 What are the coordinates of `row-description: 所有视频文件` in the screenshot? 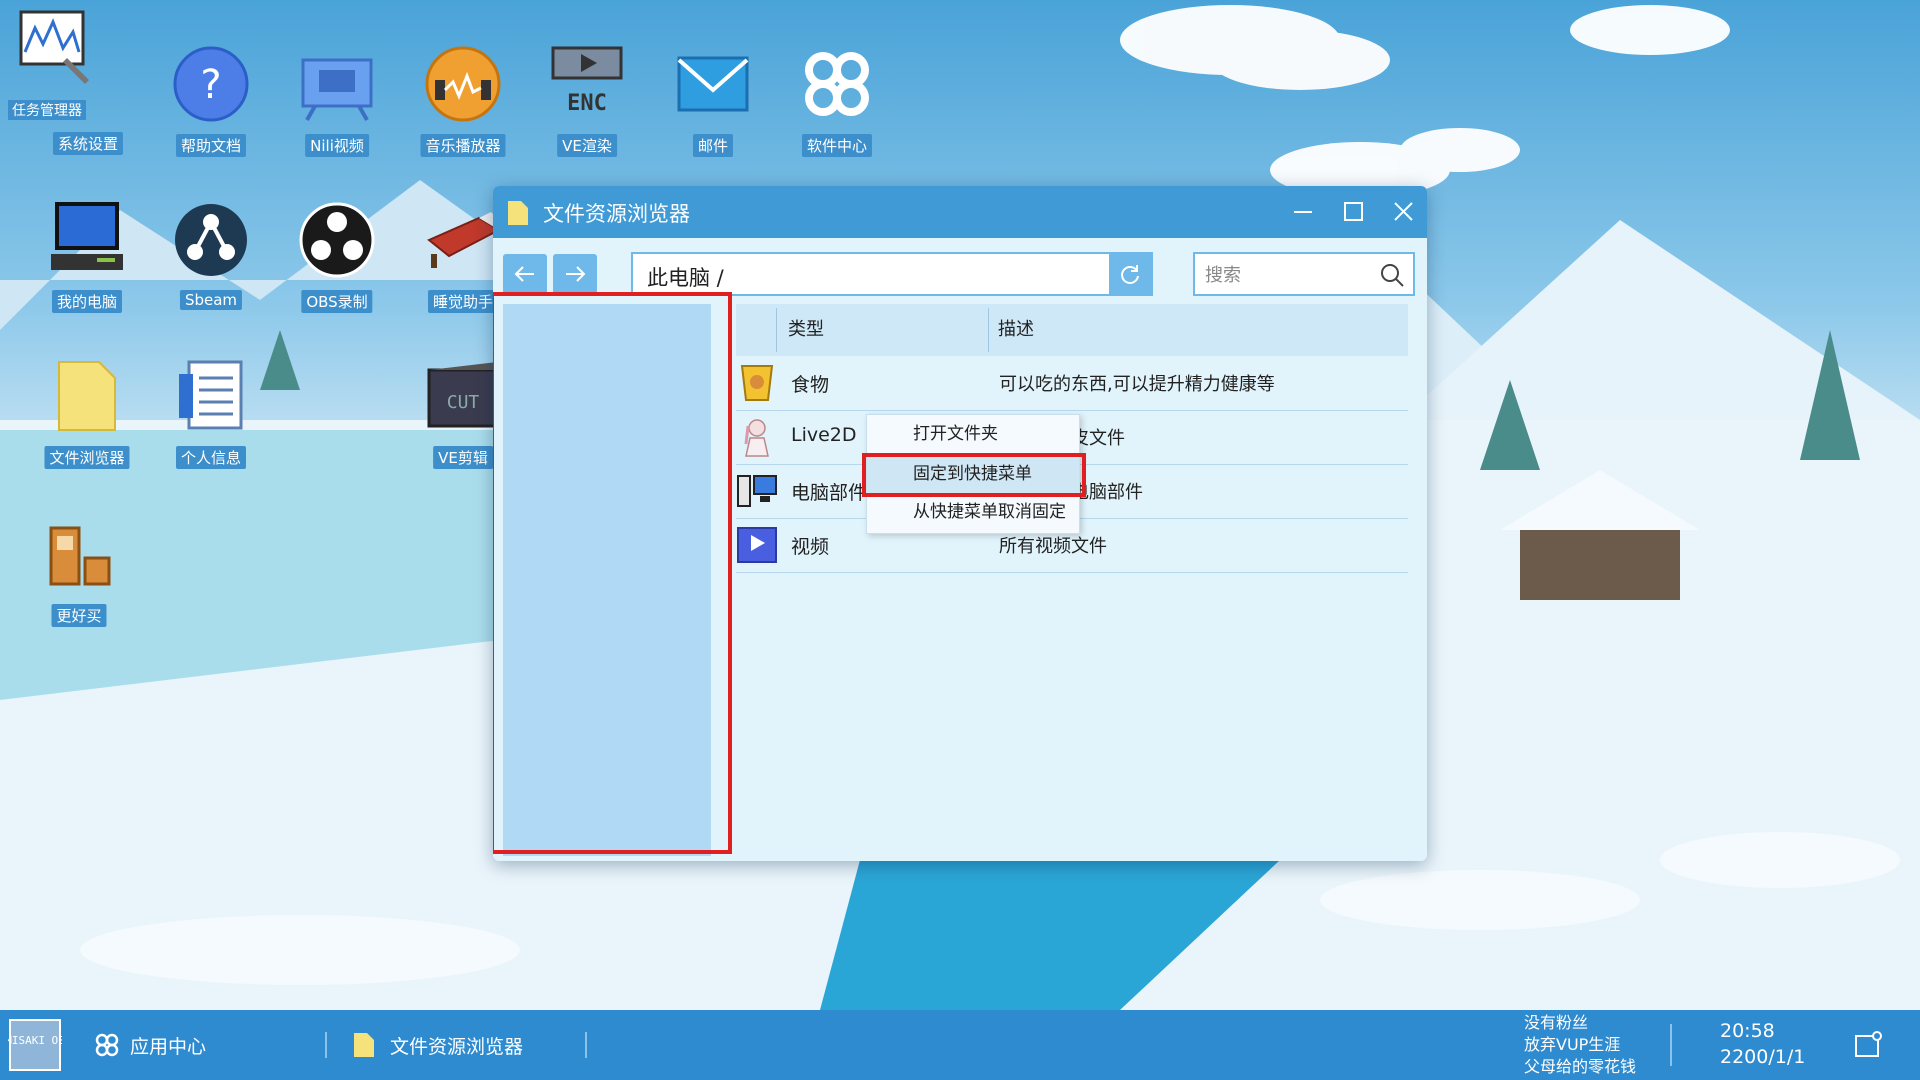 It's located at (1053, 546).